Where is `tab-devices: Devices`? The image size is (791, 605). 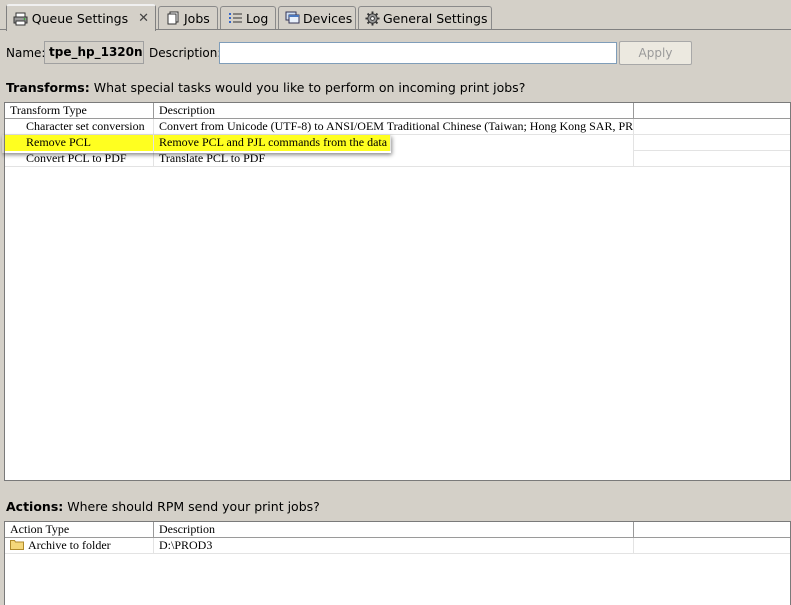
tab-devices: Devices is located at coordinates (317, 17).